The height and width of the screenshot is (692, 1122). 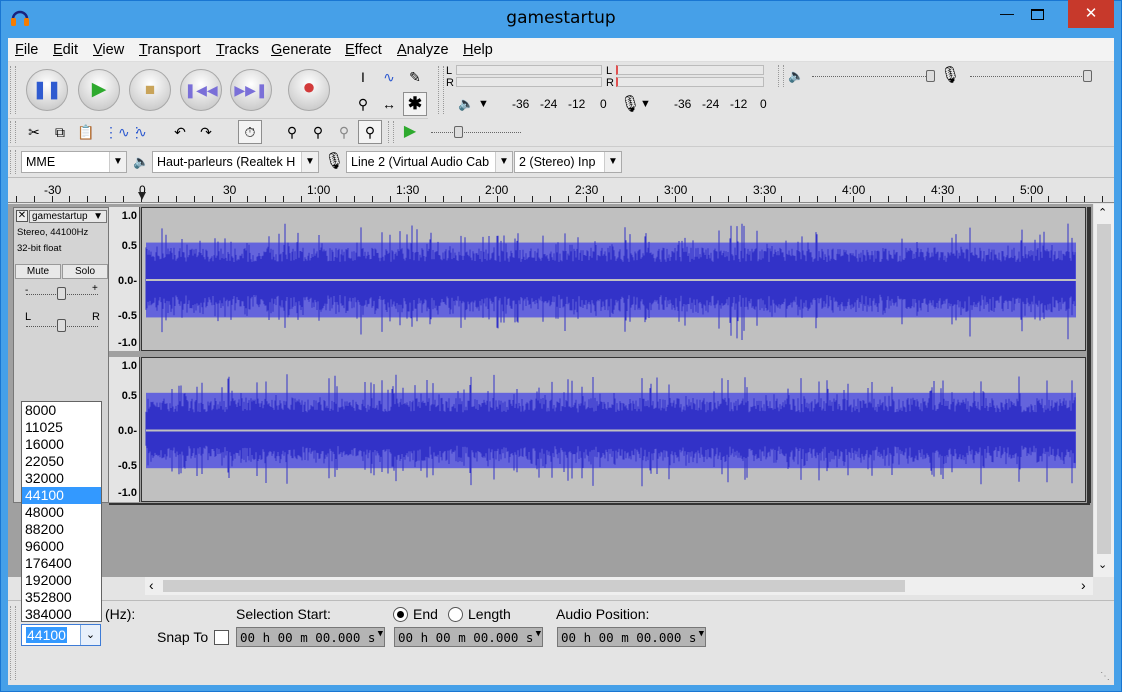 What do you see at coordinates (466, 104) in the screenshot?
I see `speaker-icon: 🔈` at bounding box center [466, 104].